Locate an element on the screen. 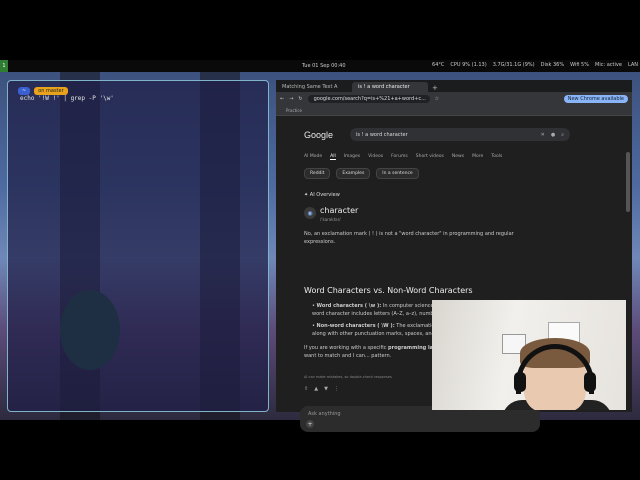 Image resolution: width=640 pixels, height=480 pixels. para-text: If you are working with a specific is located at coordinates (346, 348).